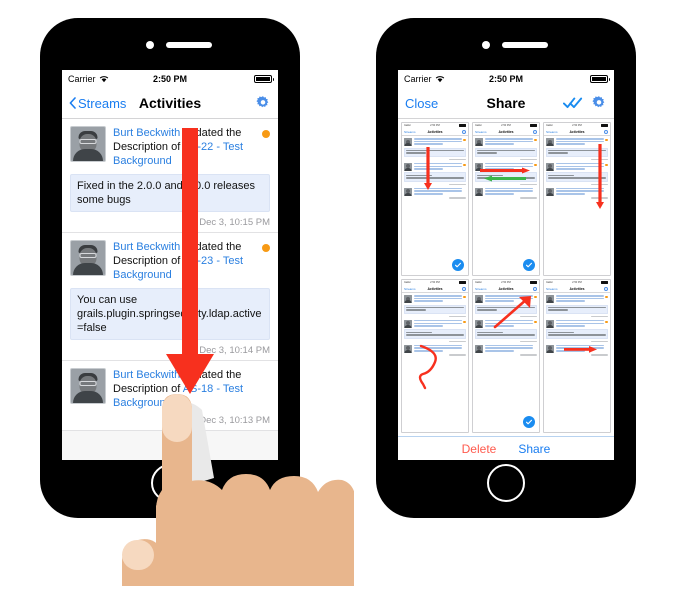 The height and width of the screenshot is (591, 700). I want to click on back-button-streams: Streams, so click(97, 103).